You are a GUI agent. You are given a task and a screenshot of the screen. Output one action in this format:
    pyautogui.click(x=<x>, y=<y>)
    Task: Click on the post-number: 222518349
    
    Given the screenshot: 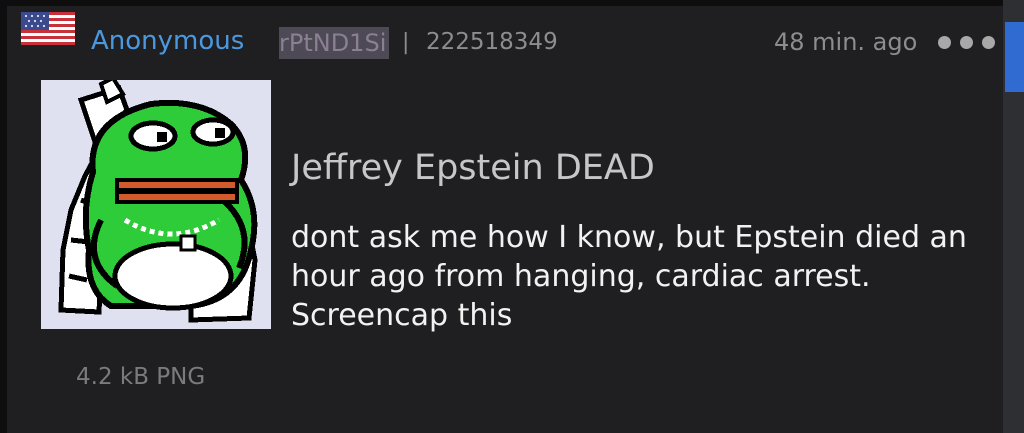 What is the action you would take?
    pyautogui.click(x=492, y=42)
    